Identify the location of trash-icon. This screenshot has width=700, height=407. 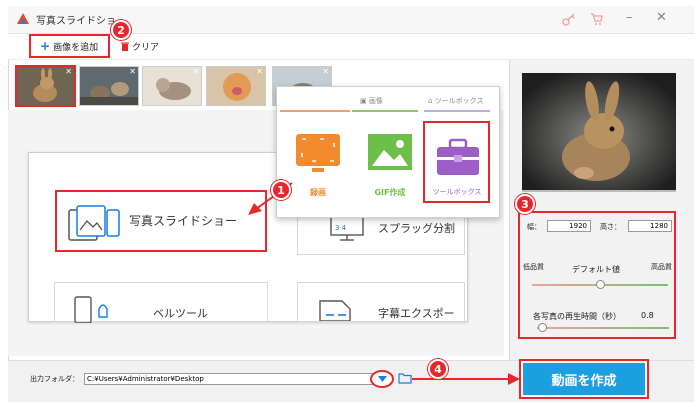
(125, 46).